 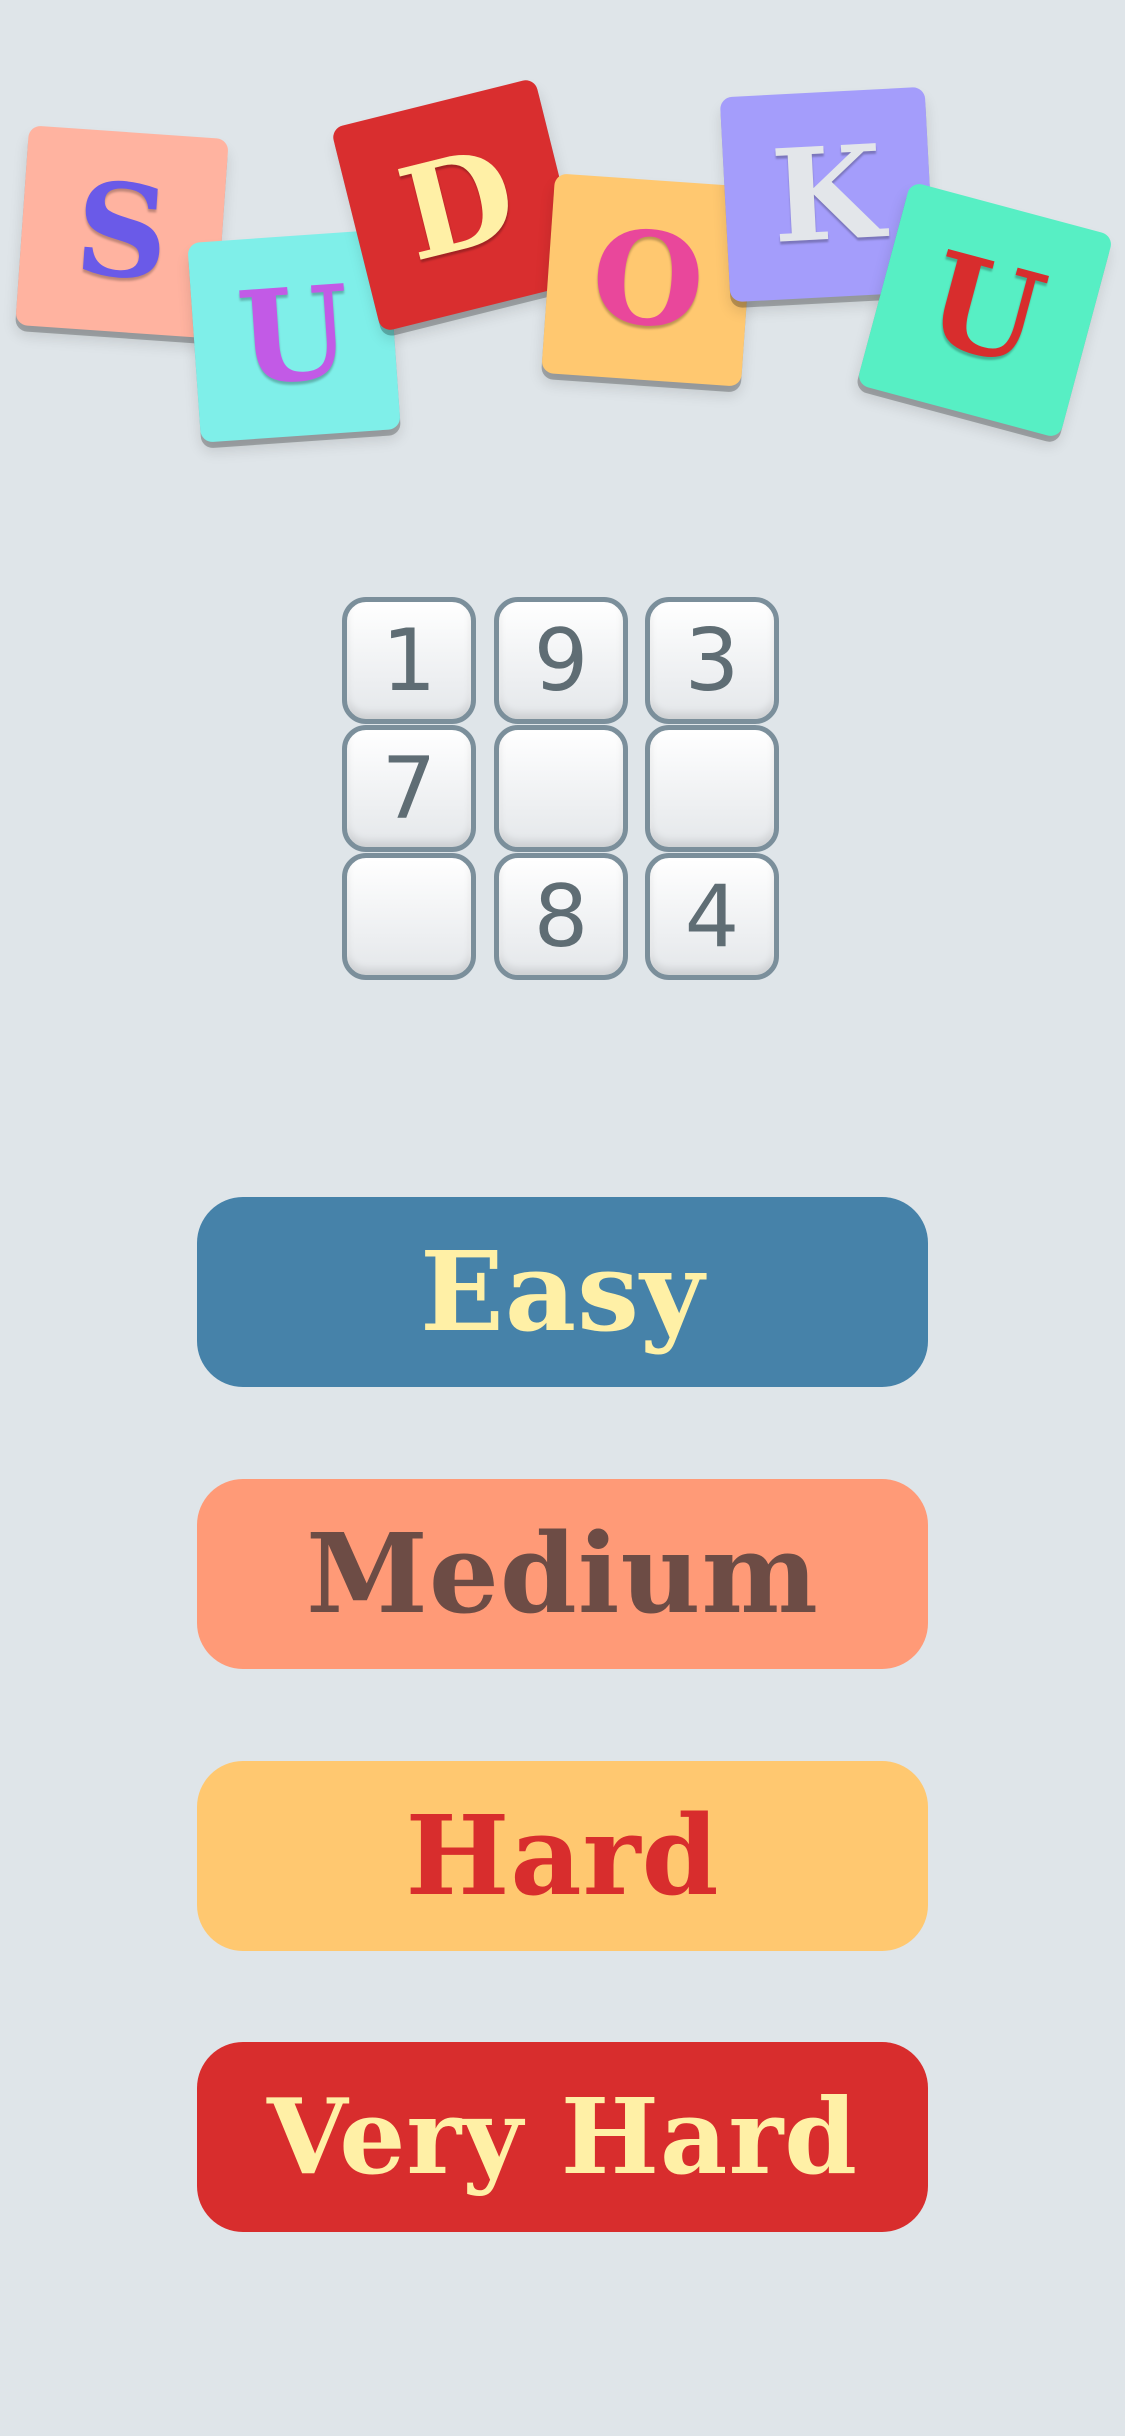 I want to click on grid-cell: 8, so click(x=561, y=916).